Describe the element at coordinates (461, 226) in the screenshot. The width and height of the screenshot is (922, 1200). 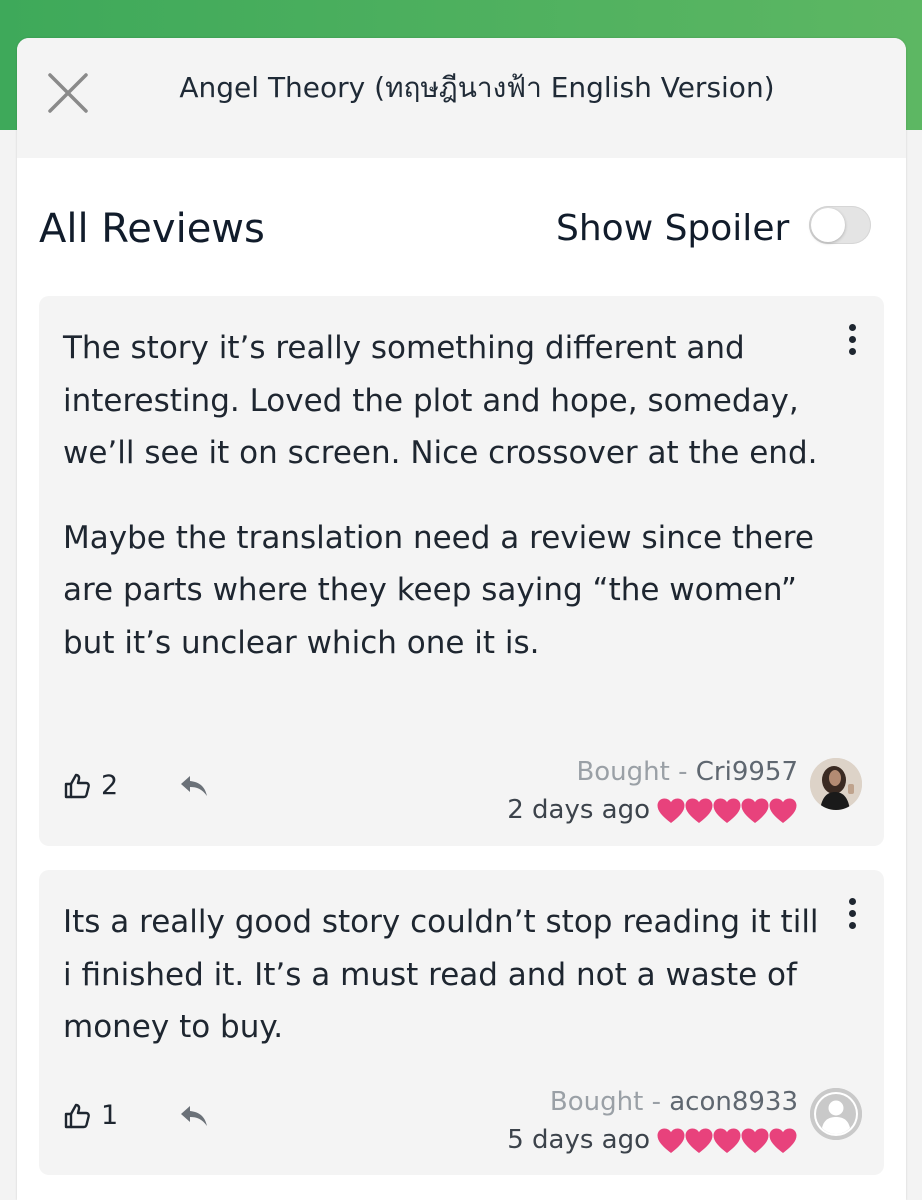
I see `reviews-section-header: All Reviews Show Spoiler` at that location.